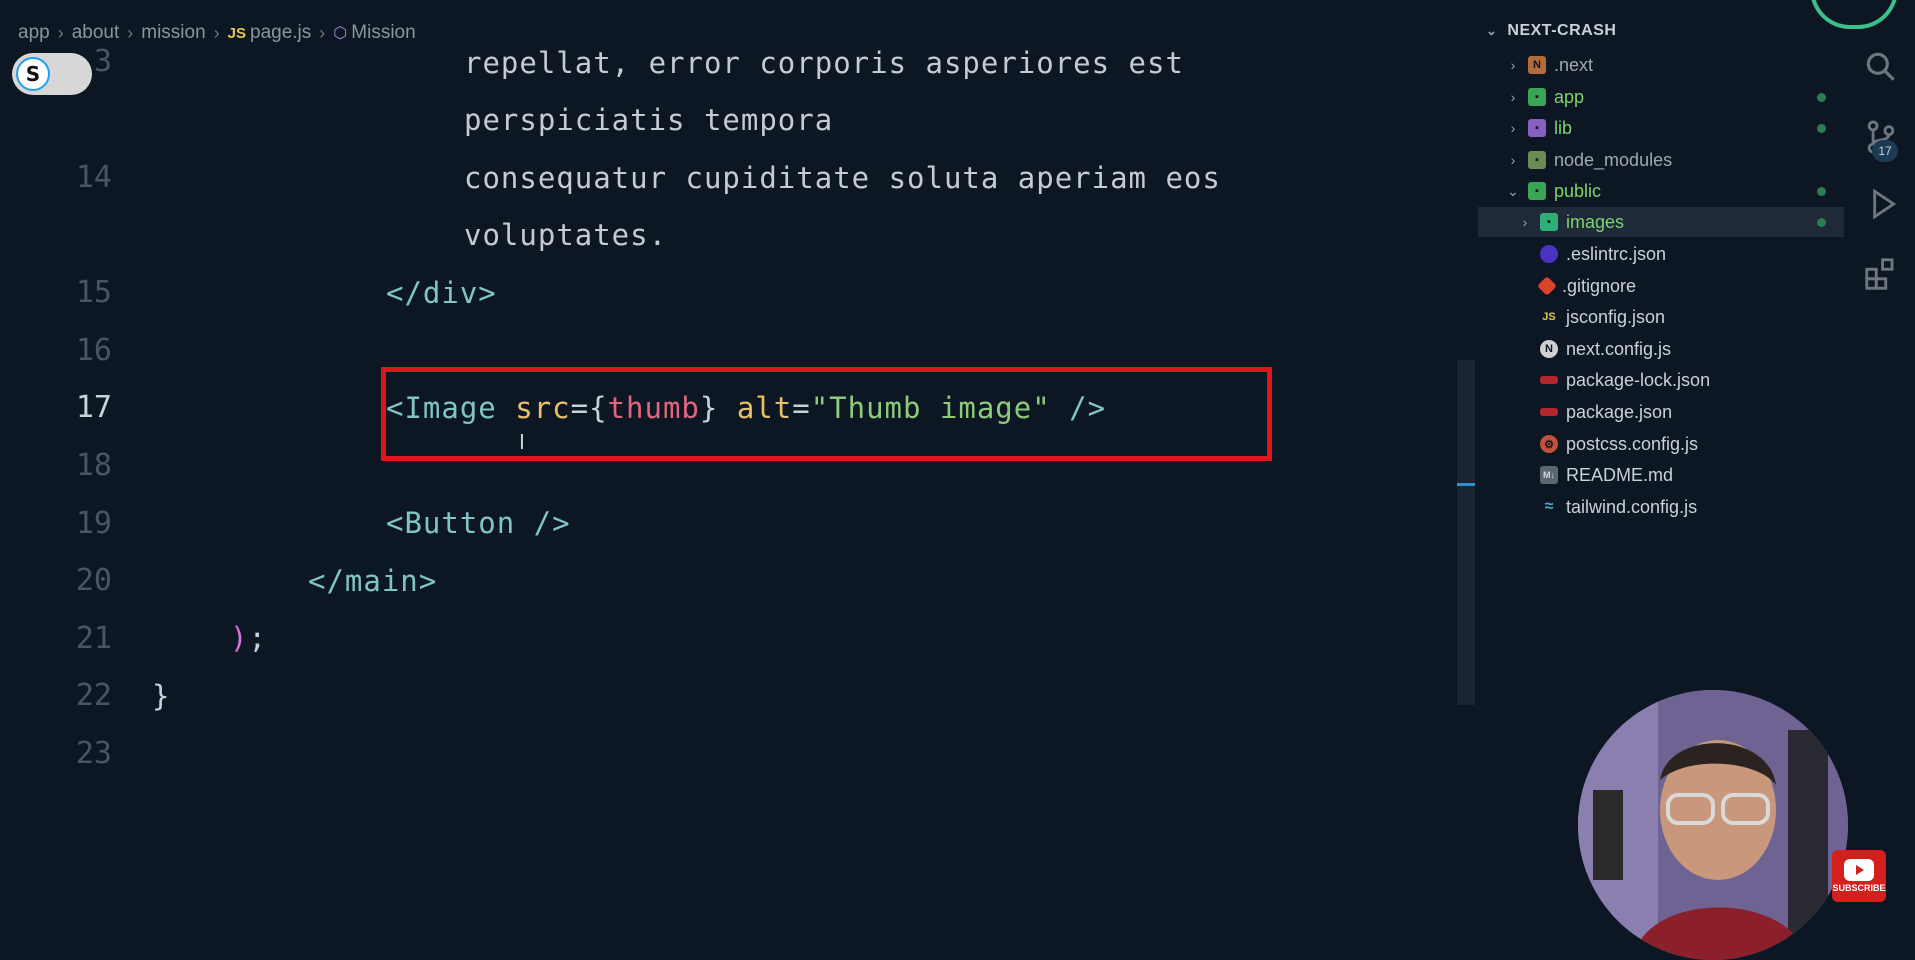 This screenshot has height=960, width=1915. I want to click on highlight-box, so click(826, 414).